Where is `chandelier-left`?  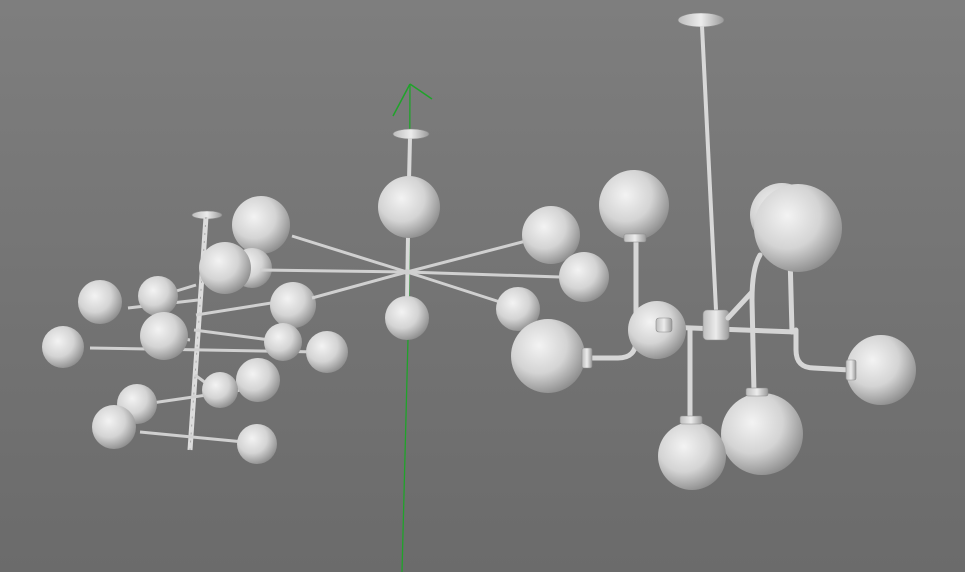 chandelier-left is located at coordinates (195, 330).